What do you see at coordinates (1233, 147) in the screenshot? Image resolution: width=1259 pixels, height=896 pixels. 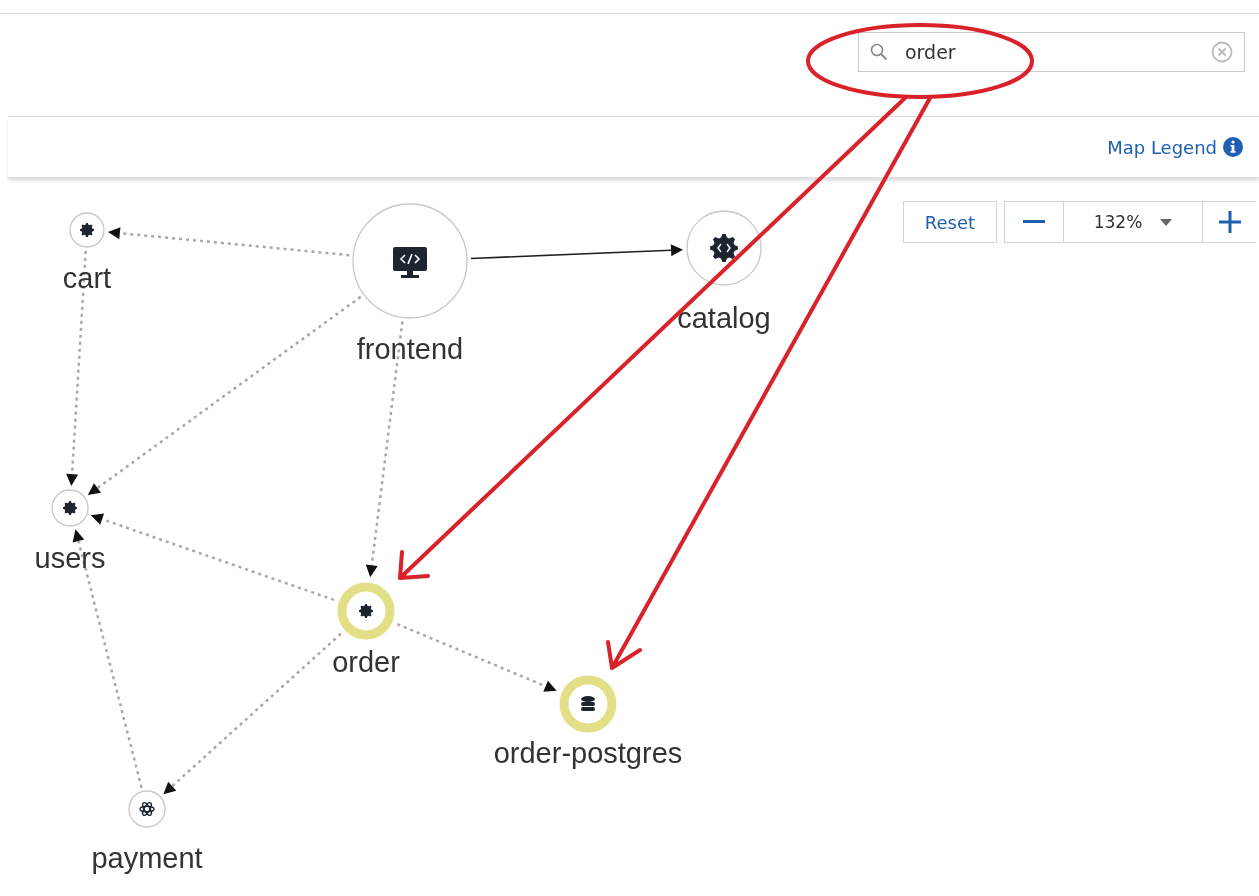 I see `info-icon` at bounding box center [1233, 147].